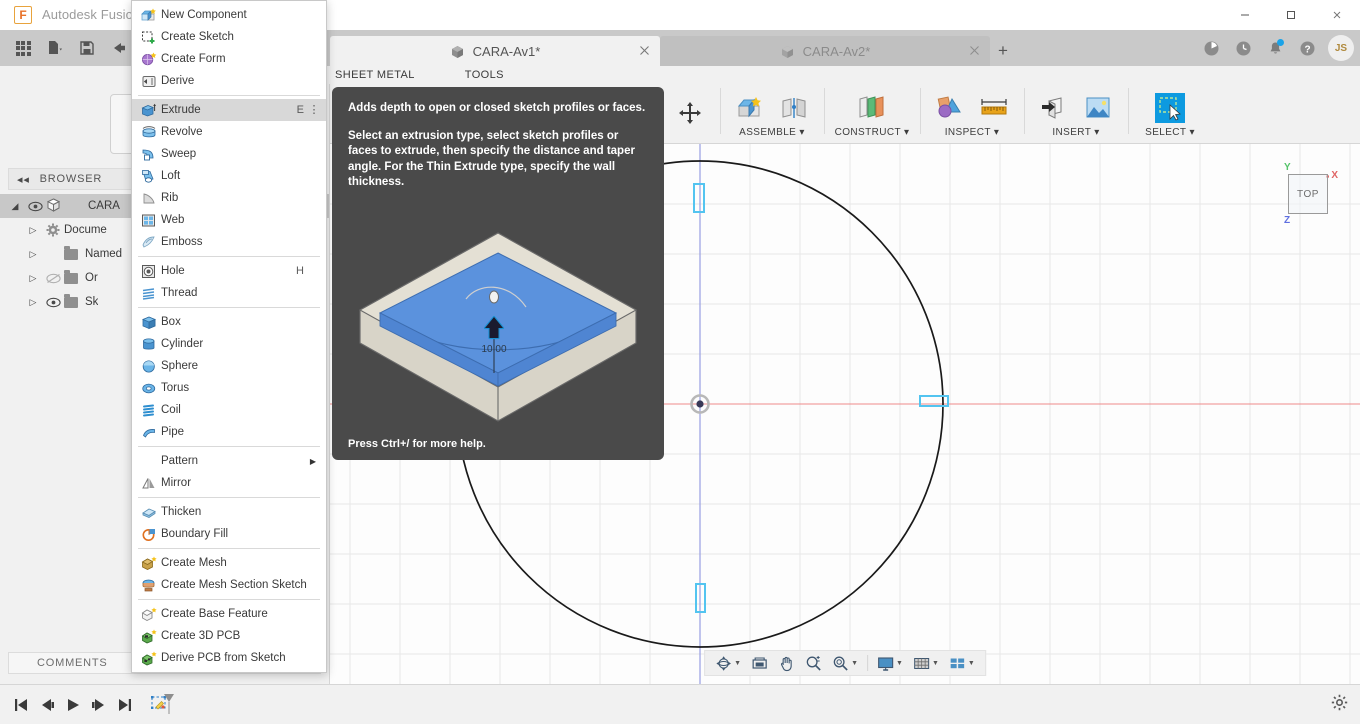  Describe the element at coordinates (728, 663) in the screenshot. I see `orbit-icon: ▼` at that location.